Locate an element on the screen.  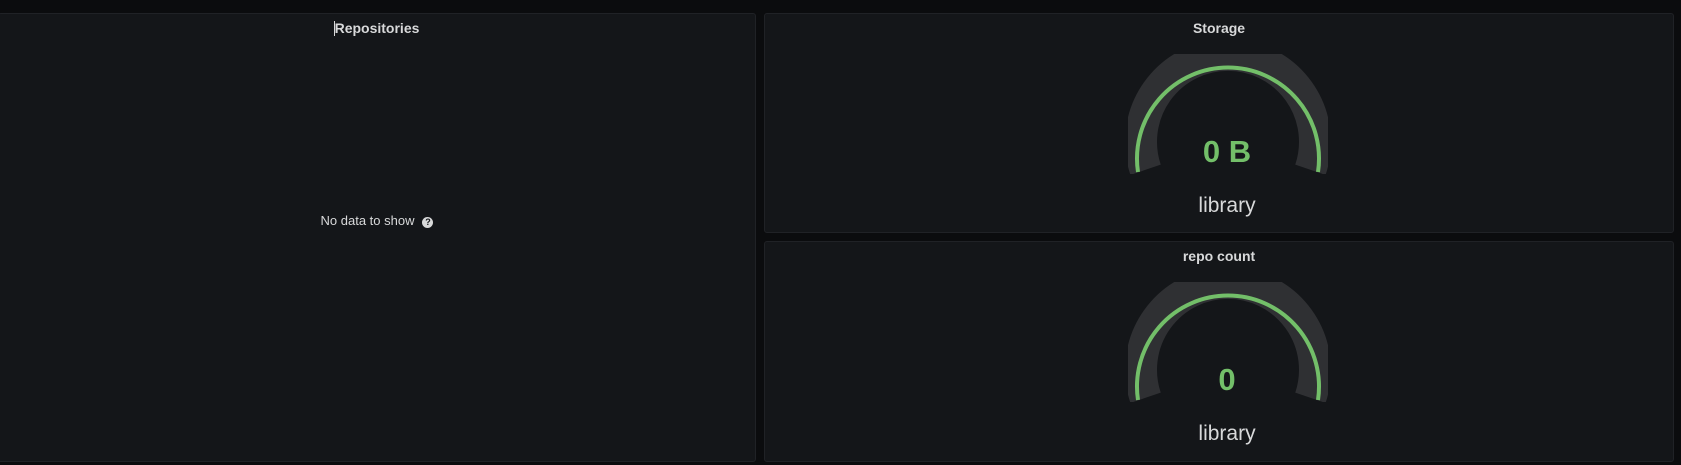
storage-panel-header: Storage is located at coordinates (1219, 28).